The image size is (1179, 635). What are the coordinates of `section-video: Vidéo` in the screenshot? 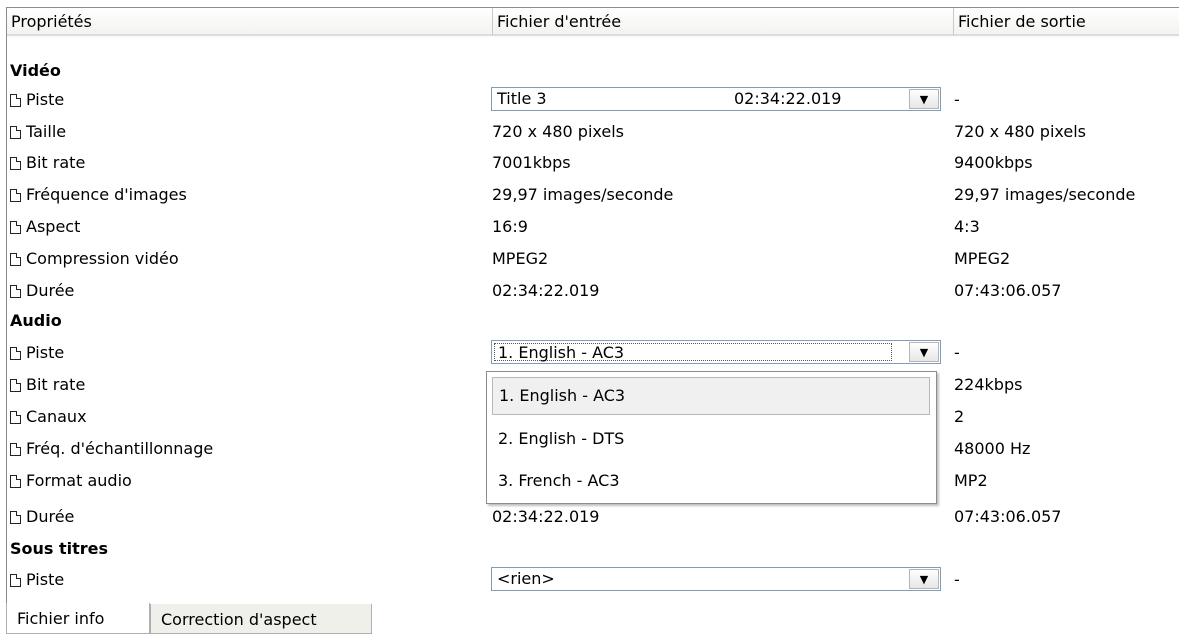 It's located at (592, 70).